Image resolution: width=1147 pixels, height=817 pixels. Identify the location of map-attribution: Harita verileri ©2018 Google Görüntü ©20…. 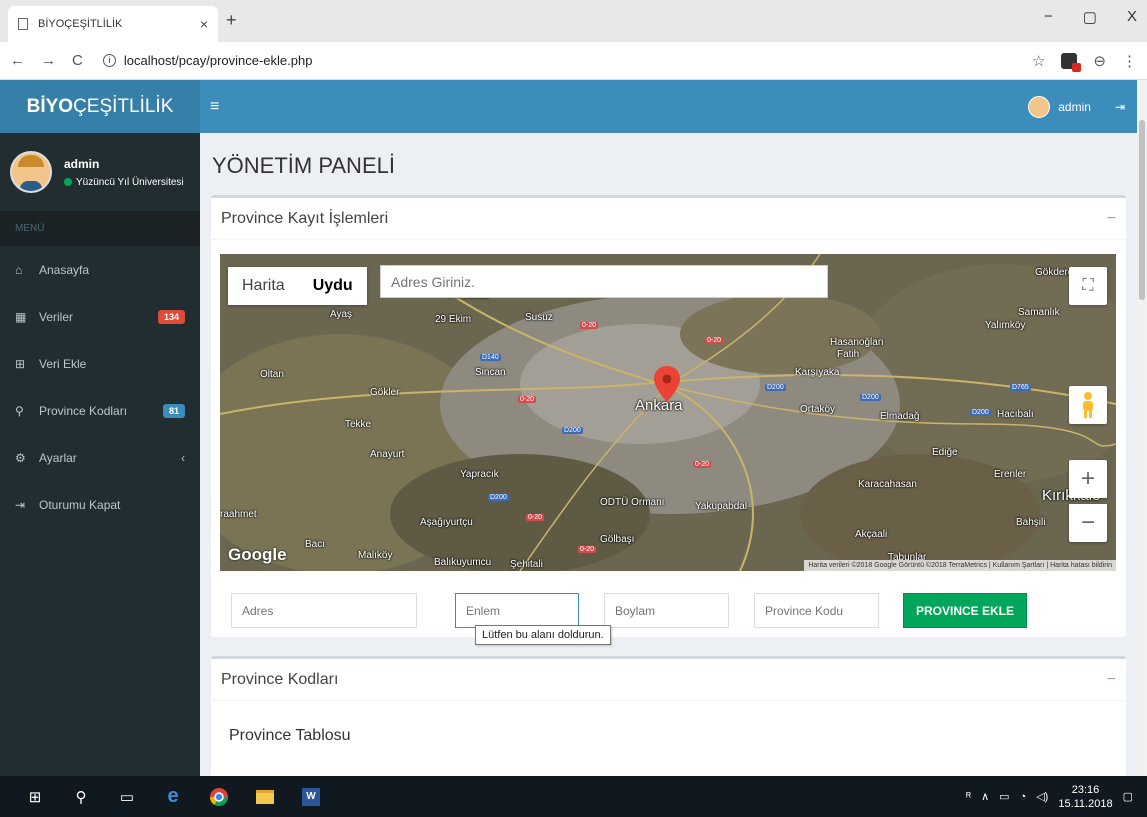
(960, 565).